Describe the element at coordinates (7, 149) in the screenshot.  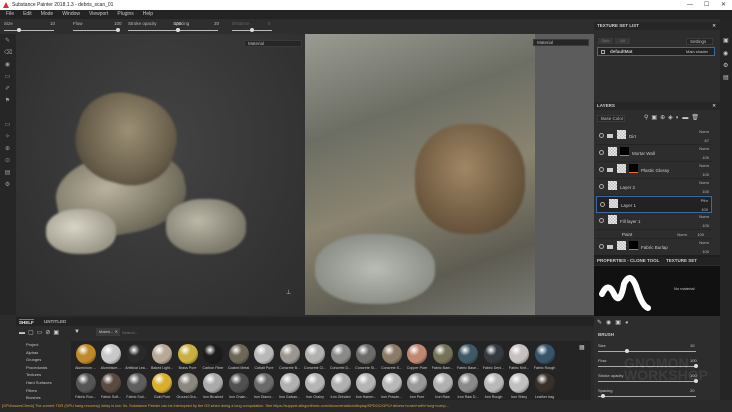
I see `tool-icon: ⊕` at that location.